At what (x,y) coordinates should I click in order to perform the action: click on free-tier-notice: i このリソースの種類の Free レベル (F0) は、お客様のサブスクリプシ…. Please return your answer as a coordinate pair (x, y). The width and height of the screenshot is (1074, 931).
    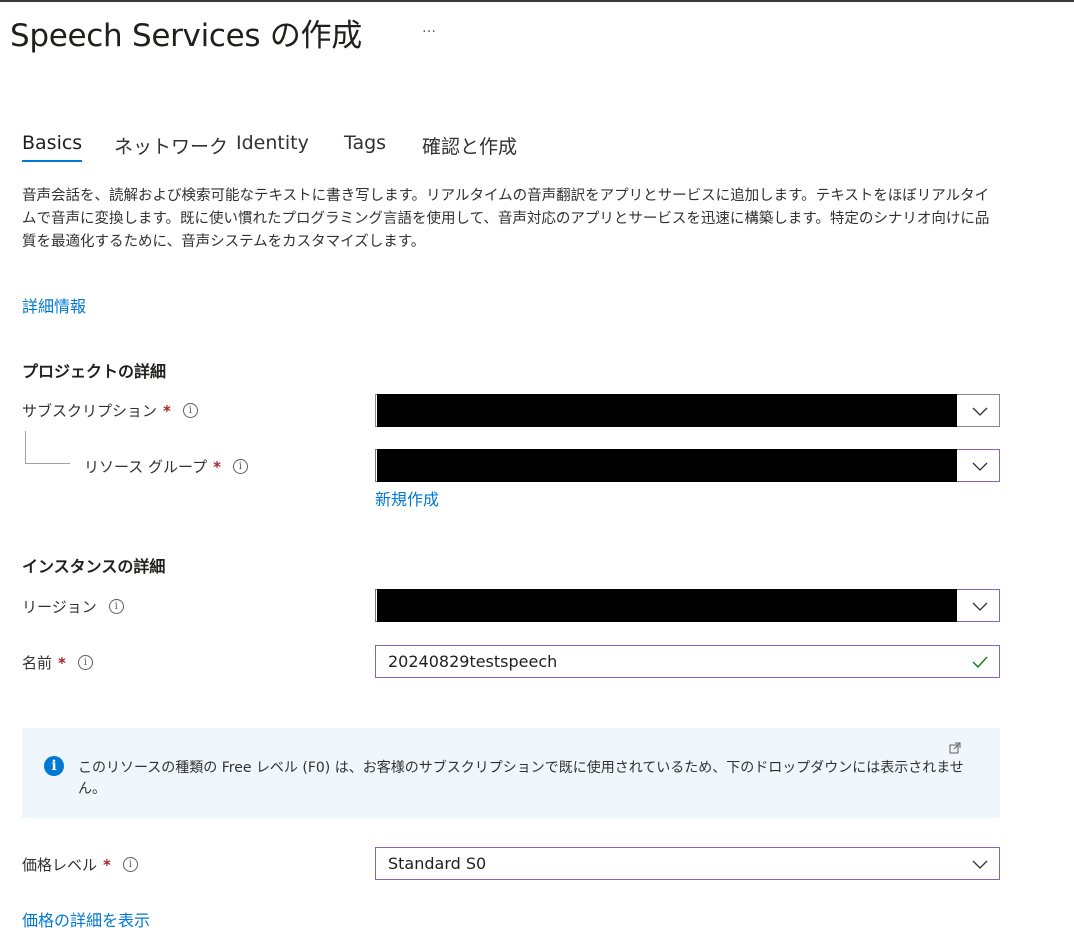
    Looking at the image, I should click on (511, 773).